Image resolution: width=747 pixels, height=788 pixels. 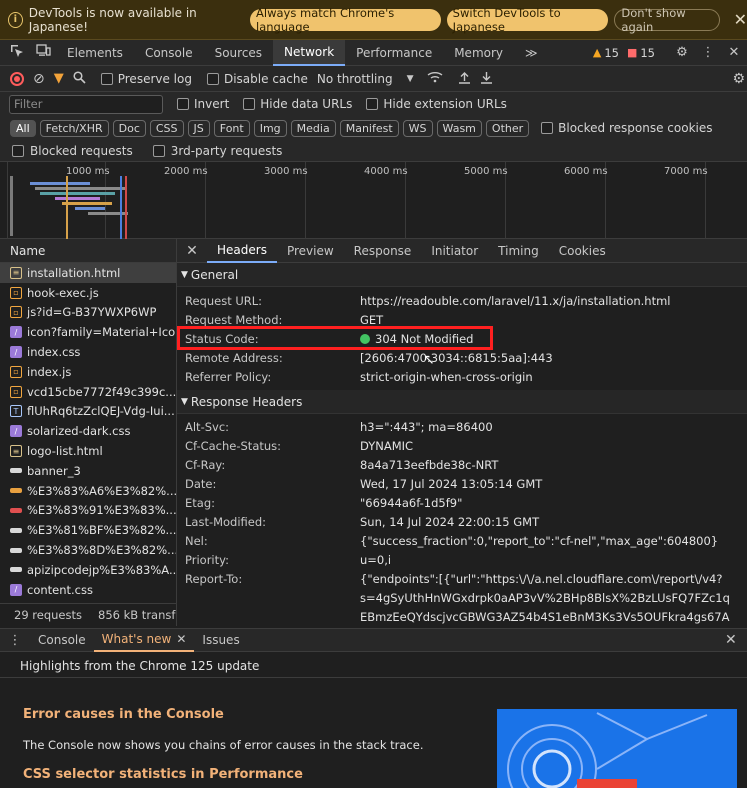 I want to click on close-devtools-icon: ✕, so click(x=734, y=52).